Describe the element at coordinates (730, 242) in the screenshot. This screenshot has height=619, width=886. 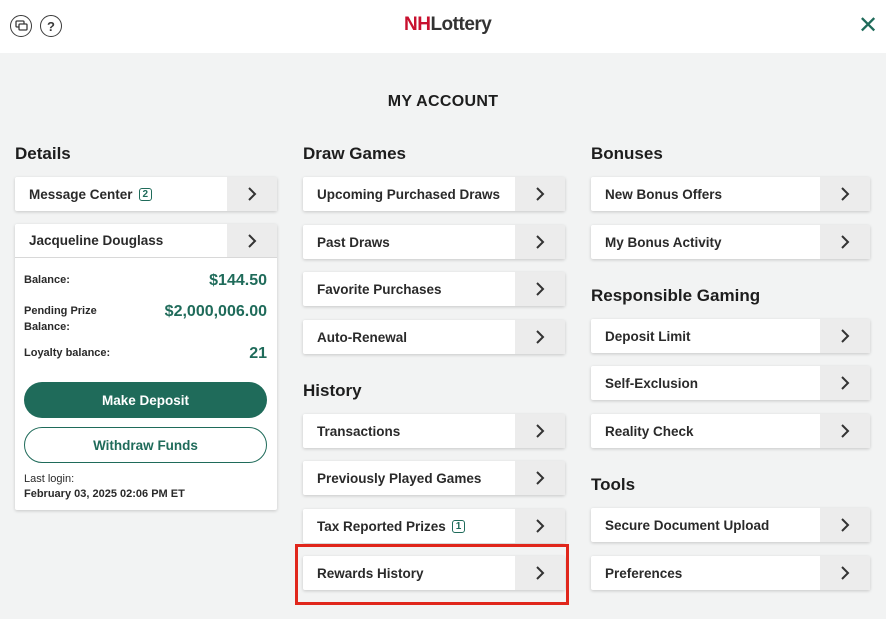
I see `my-bonus-activity-row: My Bonus Activity` at that location.